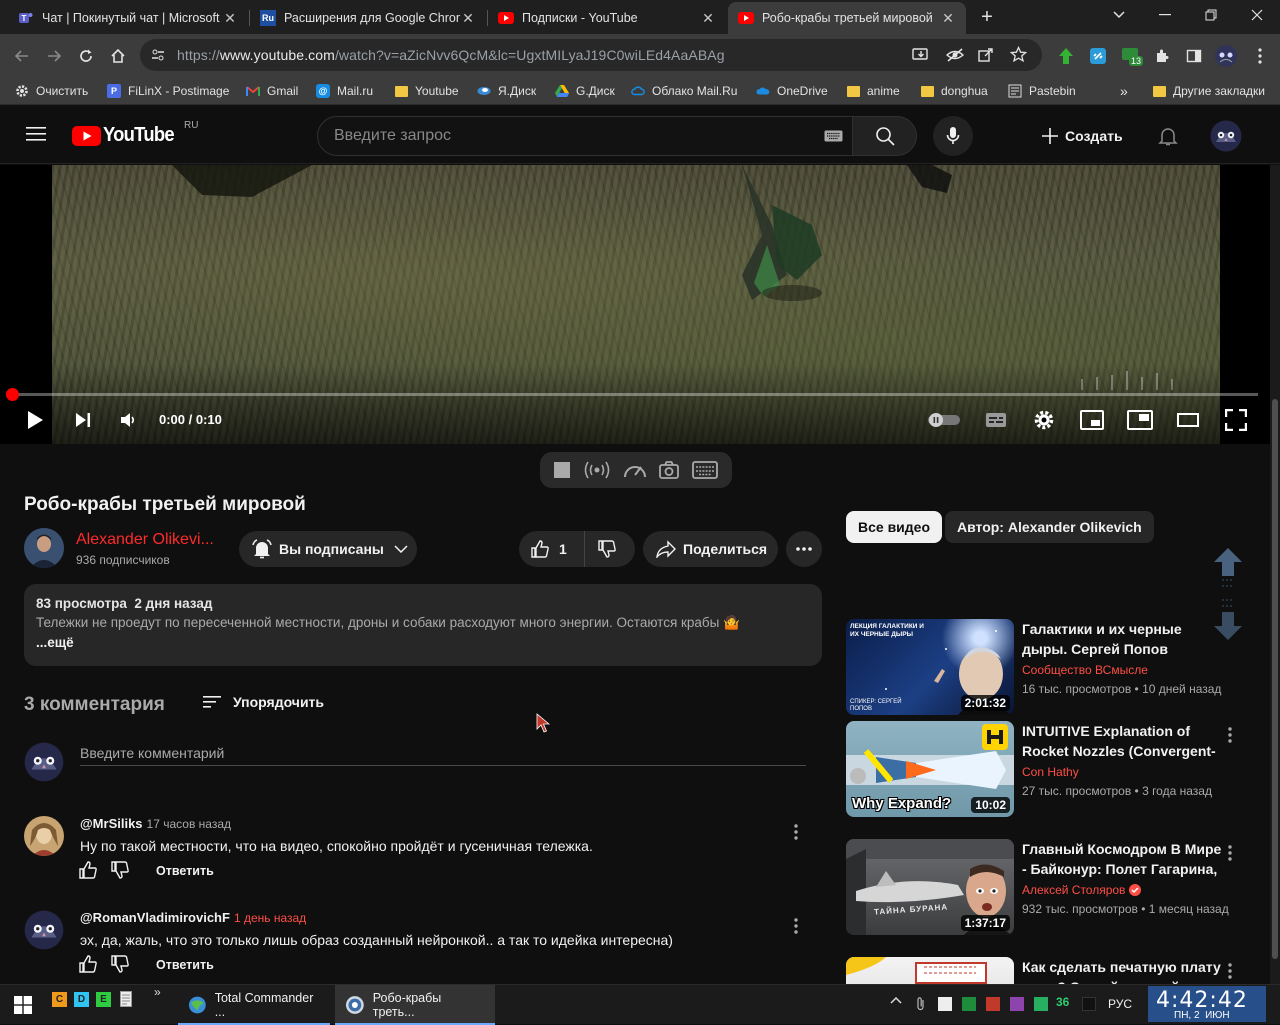  I want to click on share-button: Поделиться, so click(710, 549).